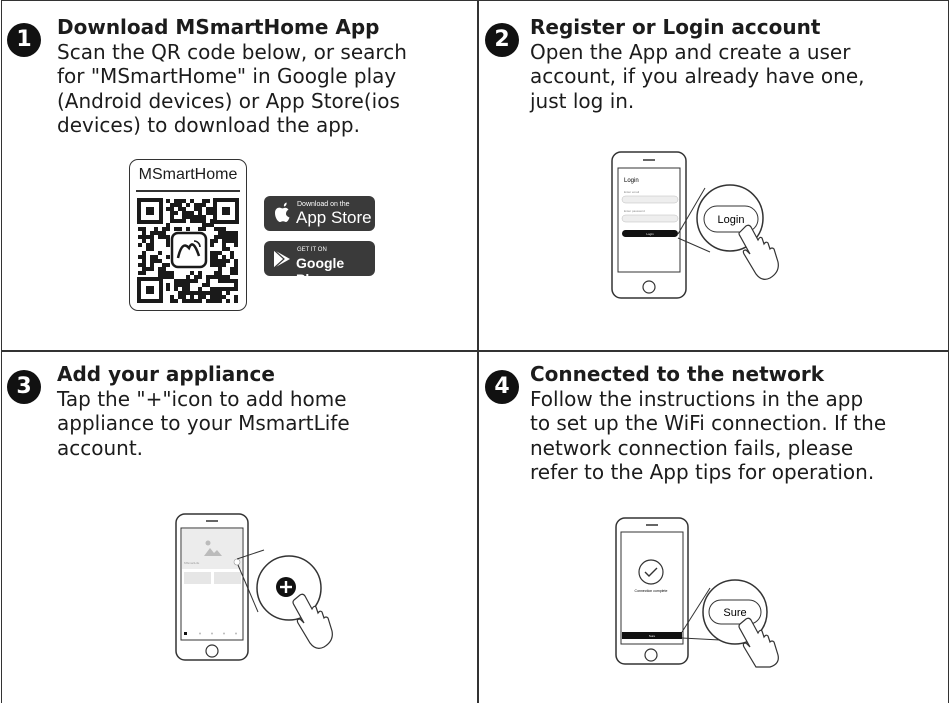 This screenshot has height=703, width=951. What do you see at coordinates (734, 613) in the screenshot?
I see `zoom-sure-label: Sure` at bounding box center [734, 613].